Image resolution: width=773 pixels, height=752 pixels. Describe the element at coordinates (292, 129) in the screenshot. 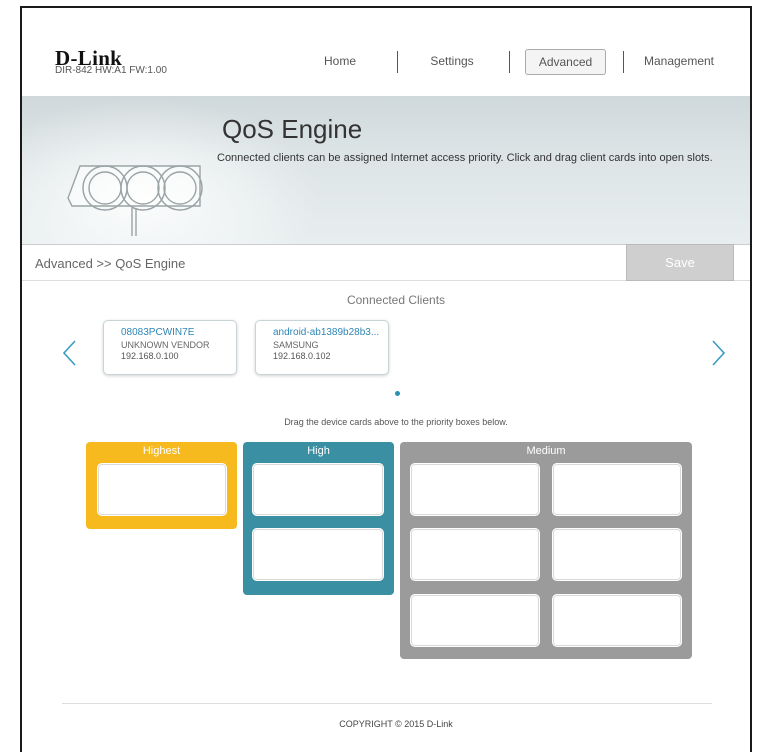

I see `page-title: QoS Engine` at that location.